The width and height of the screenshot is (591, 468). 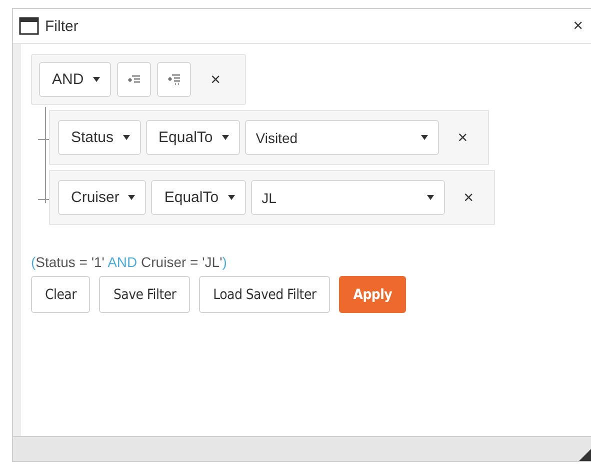 What do you see at coordinates (62, 26) in the screenshot?
I see `window-title: Filter` at bounding box center [62, 26].